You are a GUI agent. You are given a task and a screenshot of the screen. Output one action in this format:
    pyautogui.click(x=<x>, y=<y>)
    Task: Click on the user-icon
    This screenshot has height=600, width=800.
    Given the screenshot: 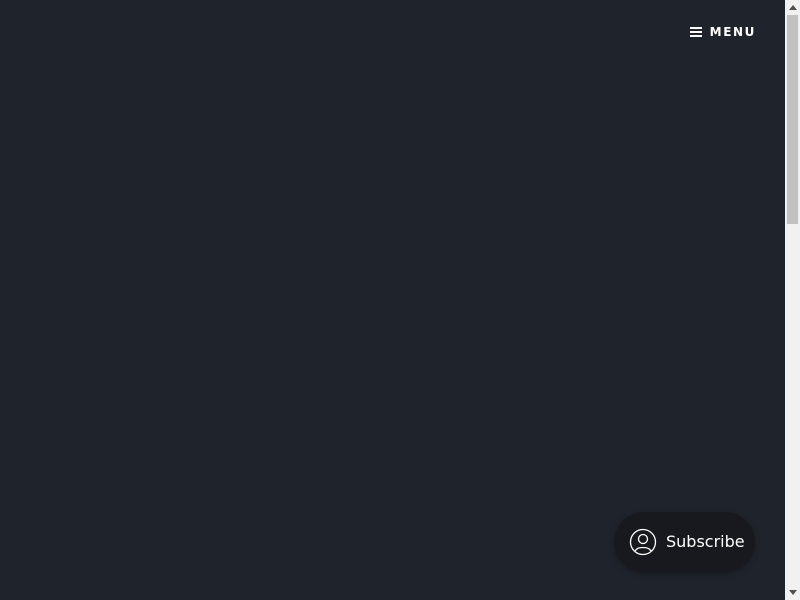 What is the action you would take?
    pyautogui.click(x=643, y=542)
    